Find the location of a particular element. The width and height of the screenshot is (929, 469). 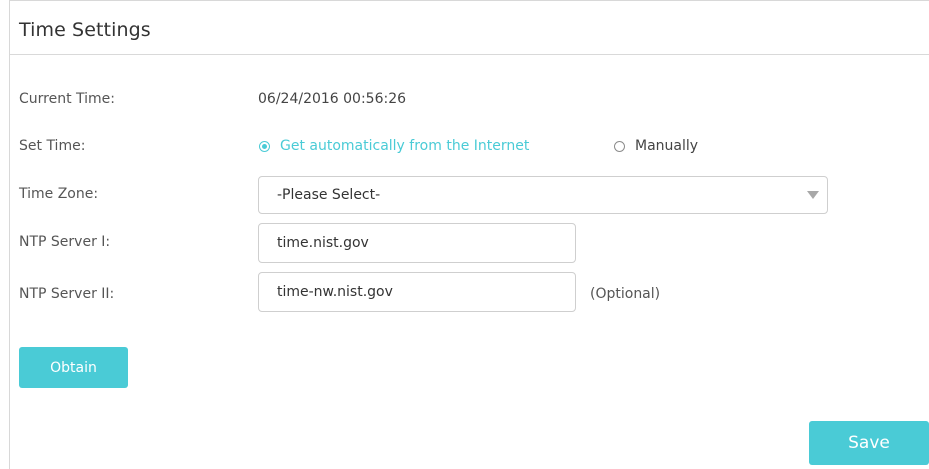

ntp-server-2-label: NTP Server II: is located at coordinates (67, 294).